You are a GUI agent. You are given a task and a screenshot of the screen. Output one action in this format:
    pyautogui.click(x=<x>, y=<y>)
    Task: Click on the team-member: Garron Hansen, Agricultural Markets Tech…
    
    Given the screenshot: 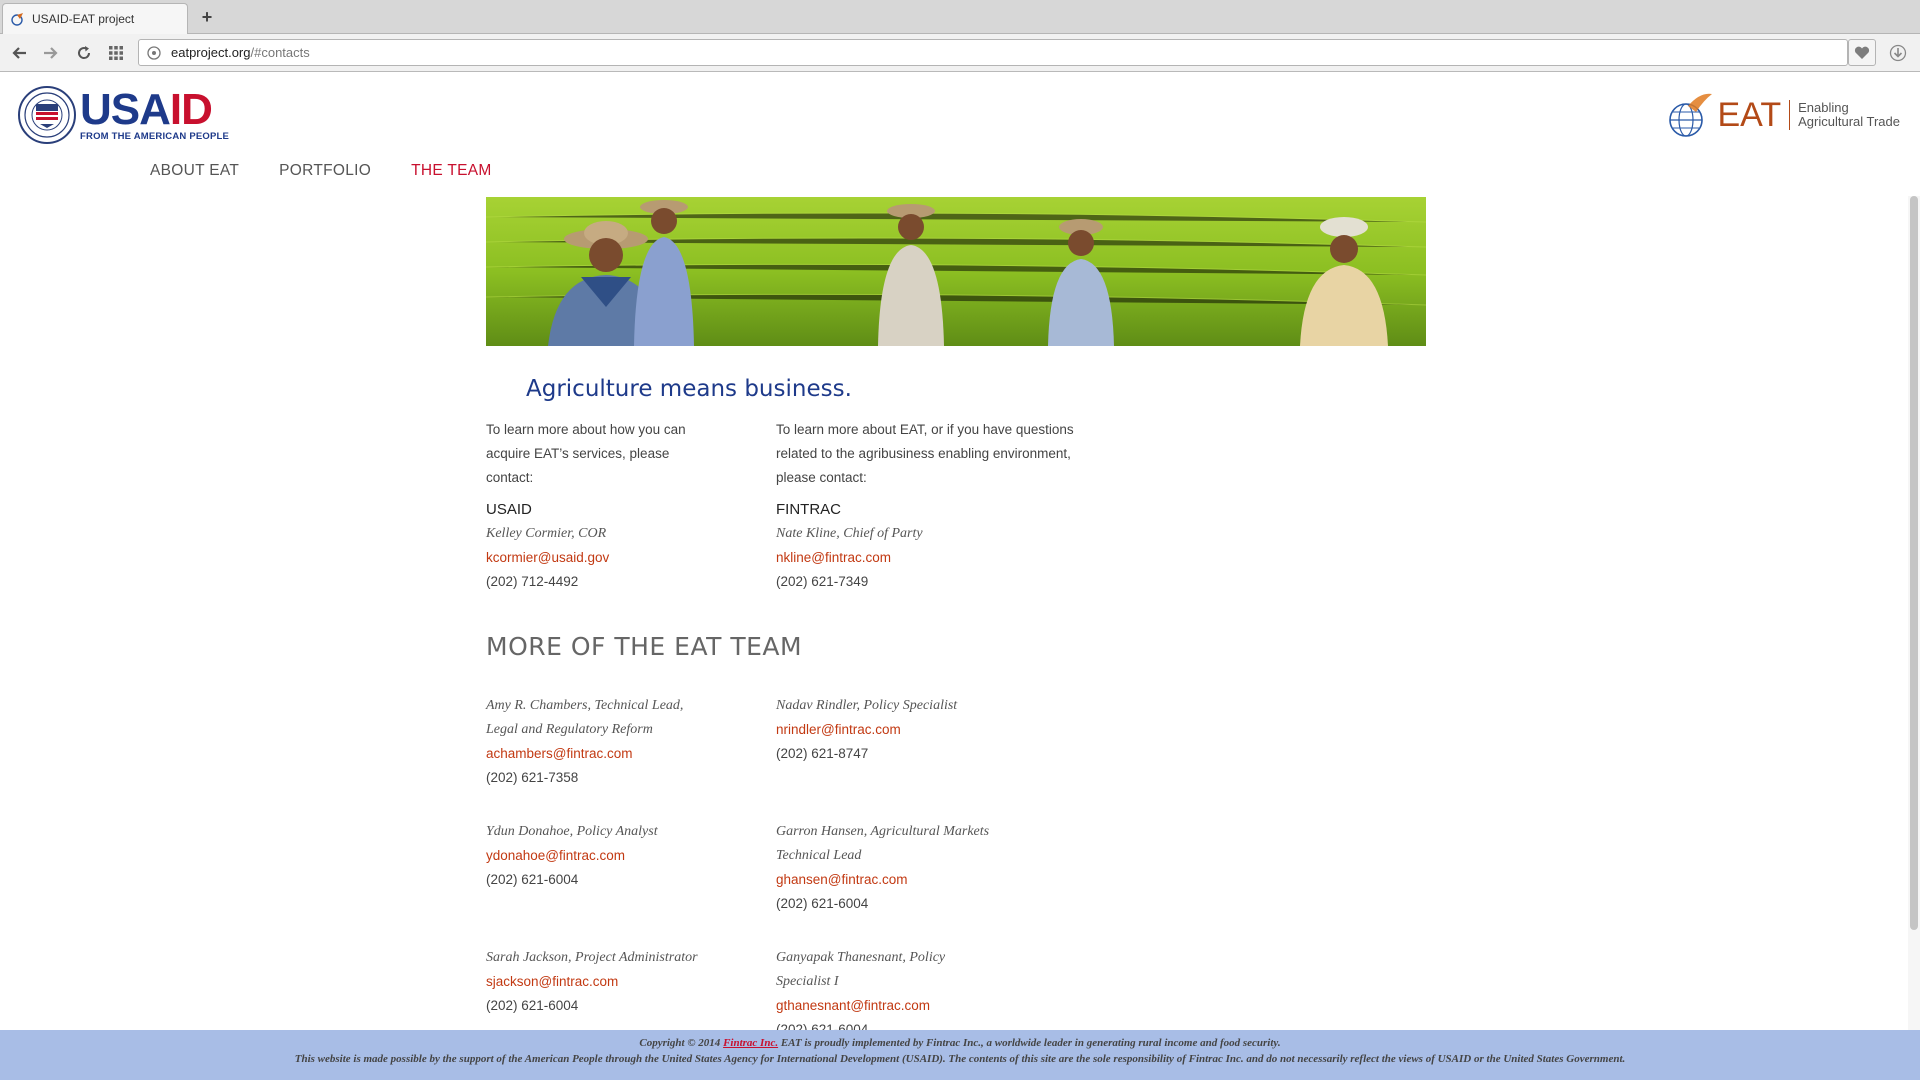 What is the action you would take?
    pyautogui.click(x=911, y=868)
    